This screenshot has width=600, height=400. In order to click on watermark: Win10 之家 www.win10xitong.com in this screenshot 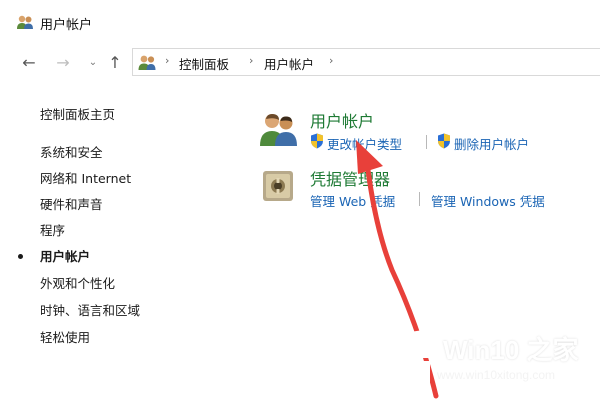, I will do `click(483, 361)`.